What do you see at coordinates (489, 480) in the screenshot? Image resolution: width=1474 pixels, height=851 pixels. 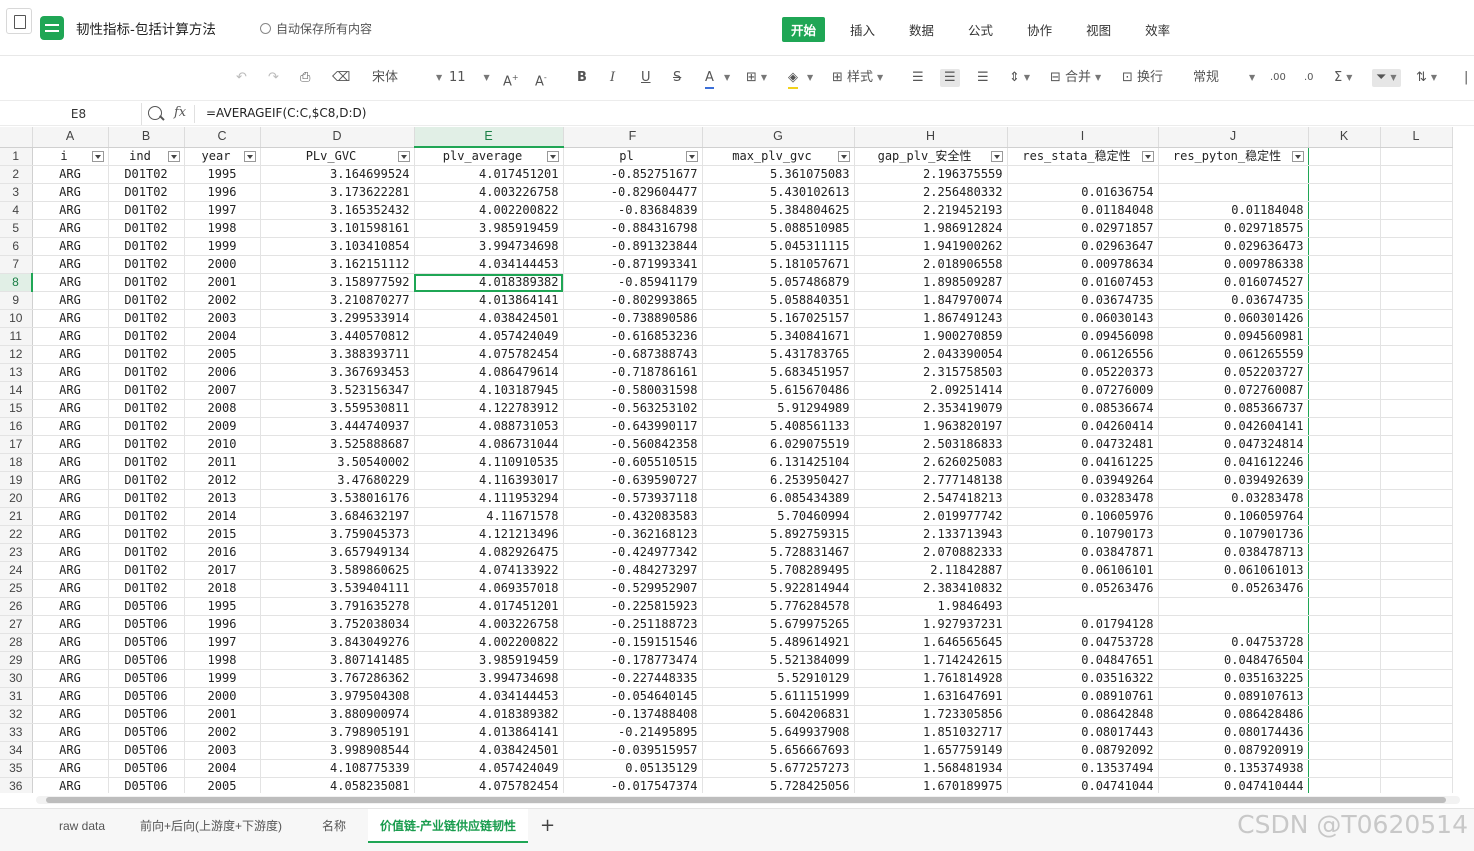 I see `cell: 4.116393017` at bounding box center [489, 480].